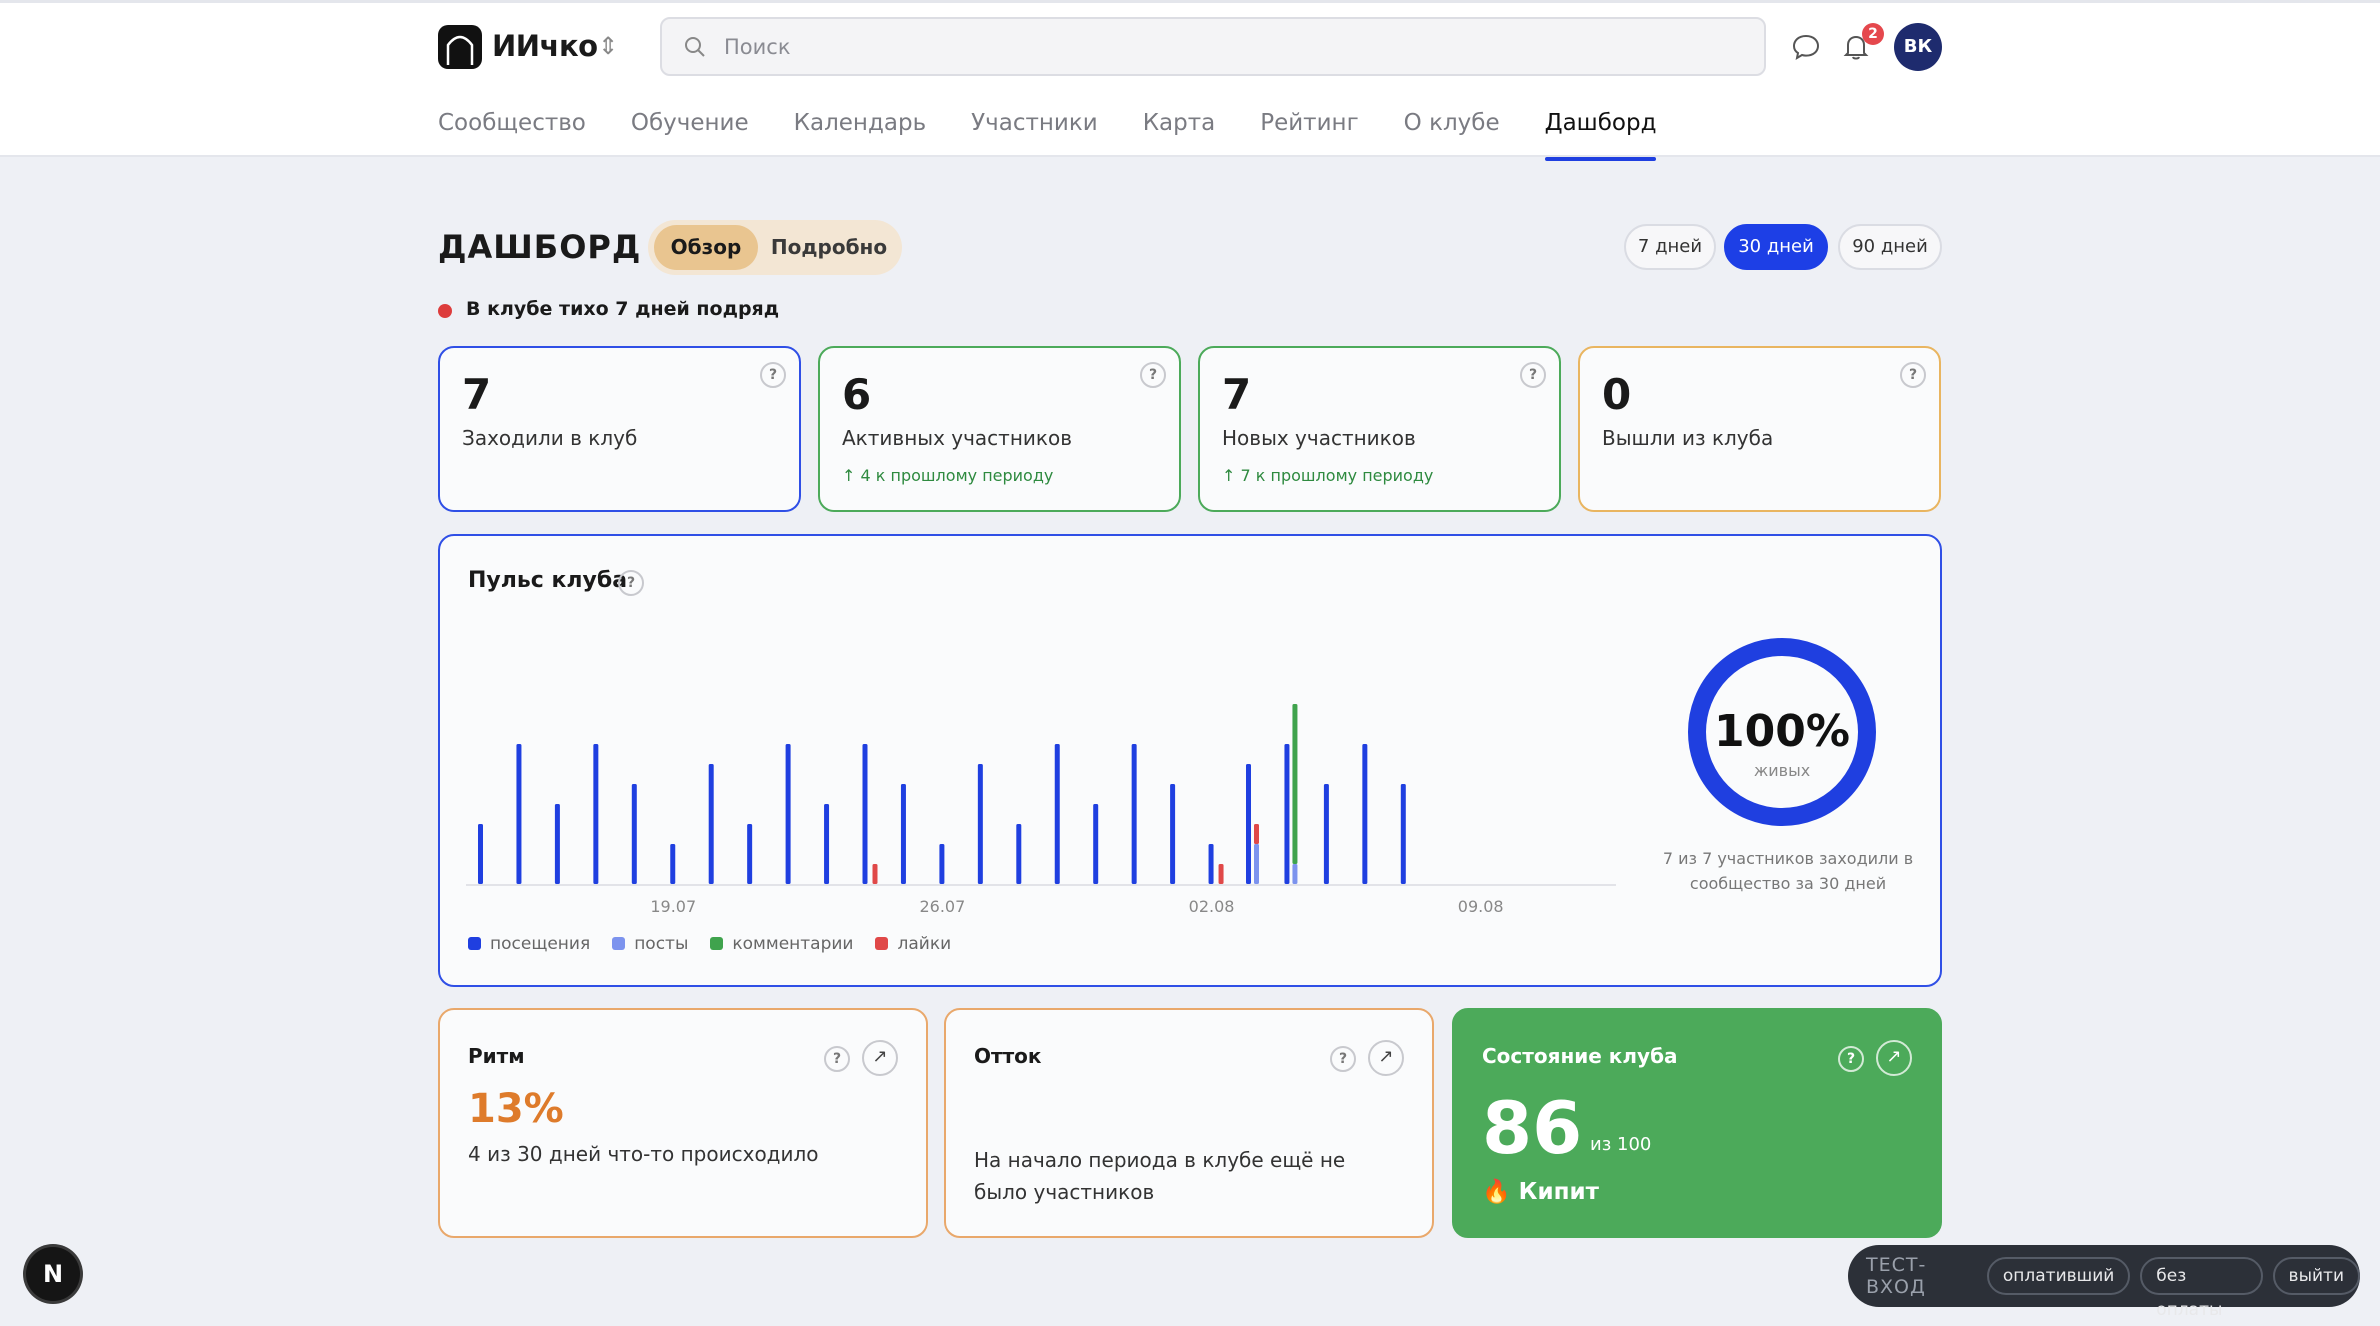 This screenshot has height=1326, width=2380. I want to click on nav-members: Участники, so click(1034, 133).